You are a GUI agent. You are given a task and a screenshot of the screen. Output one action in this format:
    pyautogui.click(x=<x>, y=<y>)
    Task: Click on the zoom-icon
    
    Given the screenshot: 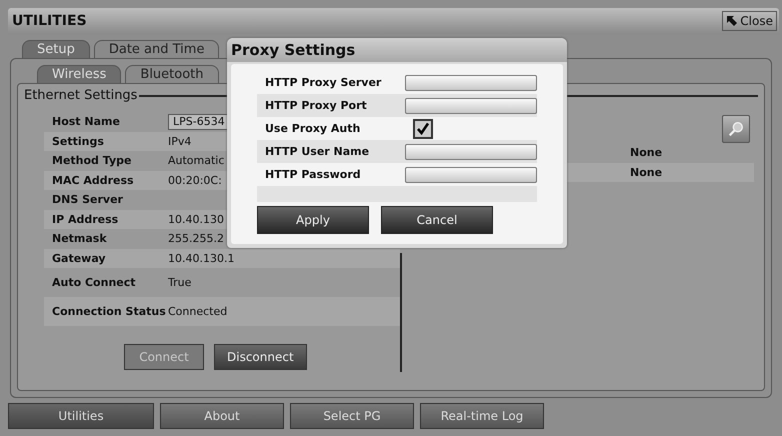 What is the action you would take?
    pyautogui.click(x=736, y=129)
    